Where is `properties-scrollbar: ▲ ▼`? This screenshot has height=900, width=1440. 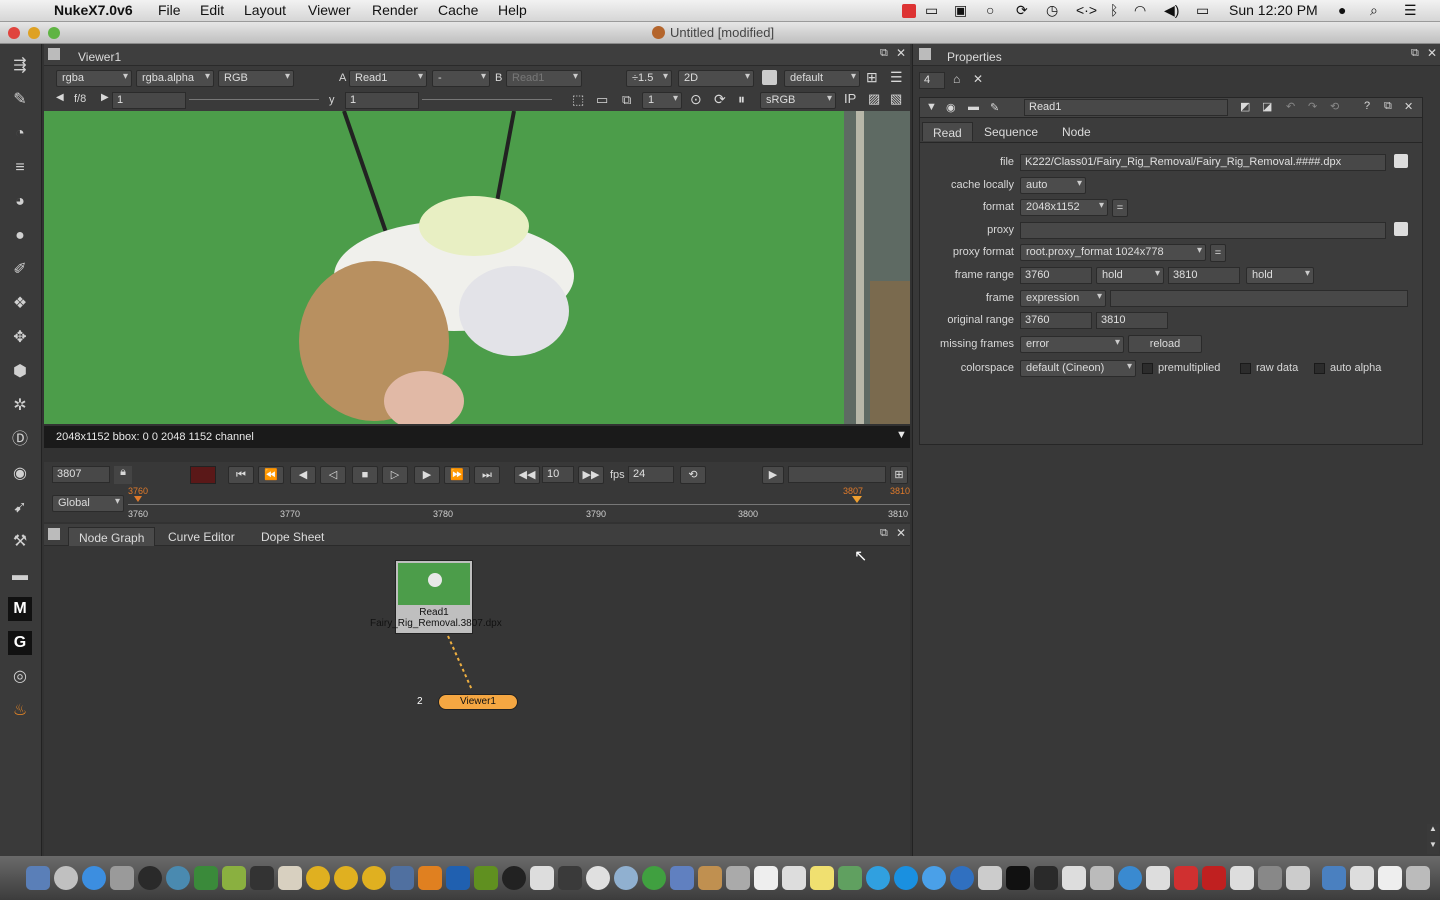 properties-scrollbar: ▲ ▼ is located at coordinates (1433, 839).